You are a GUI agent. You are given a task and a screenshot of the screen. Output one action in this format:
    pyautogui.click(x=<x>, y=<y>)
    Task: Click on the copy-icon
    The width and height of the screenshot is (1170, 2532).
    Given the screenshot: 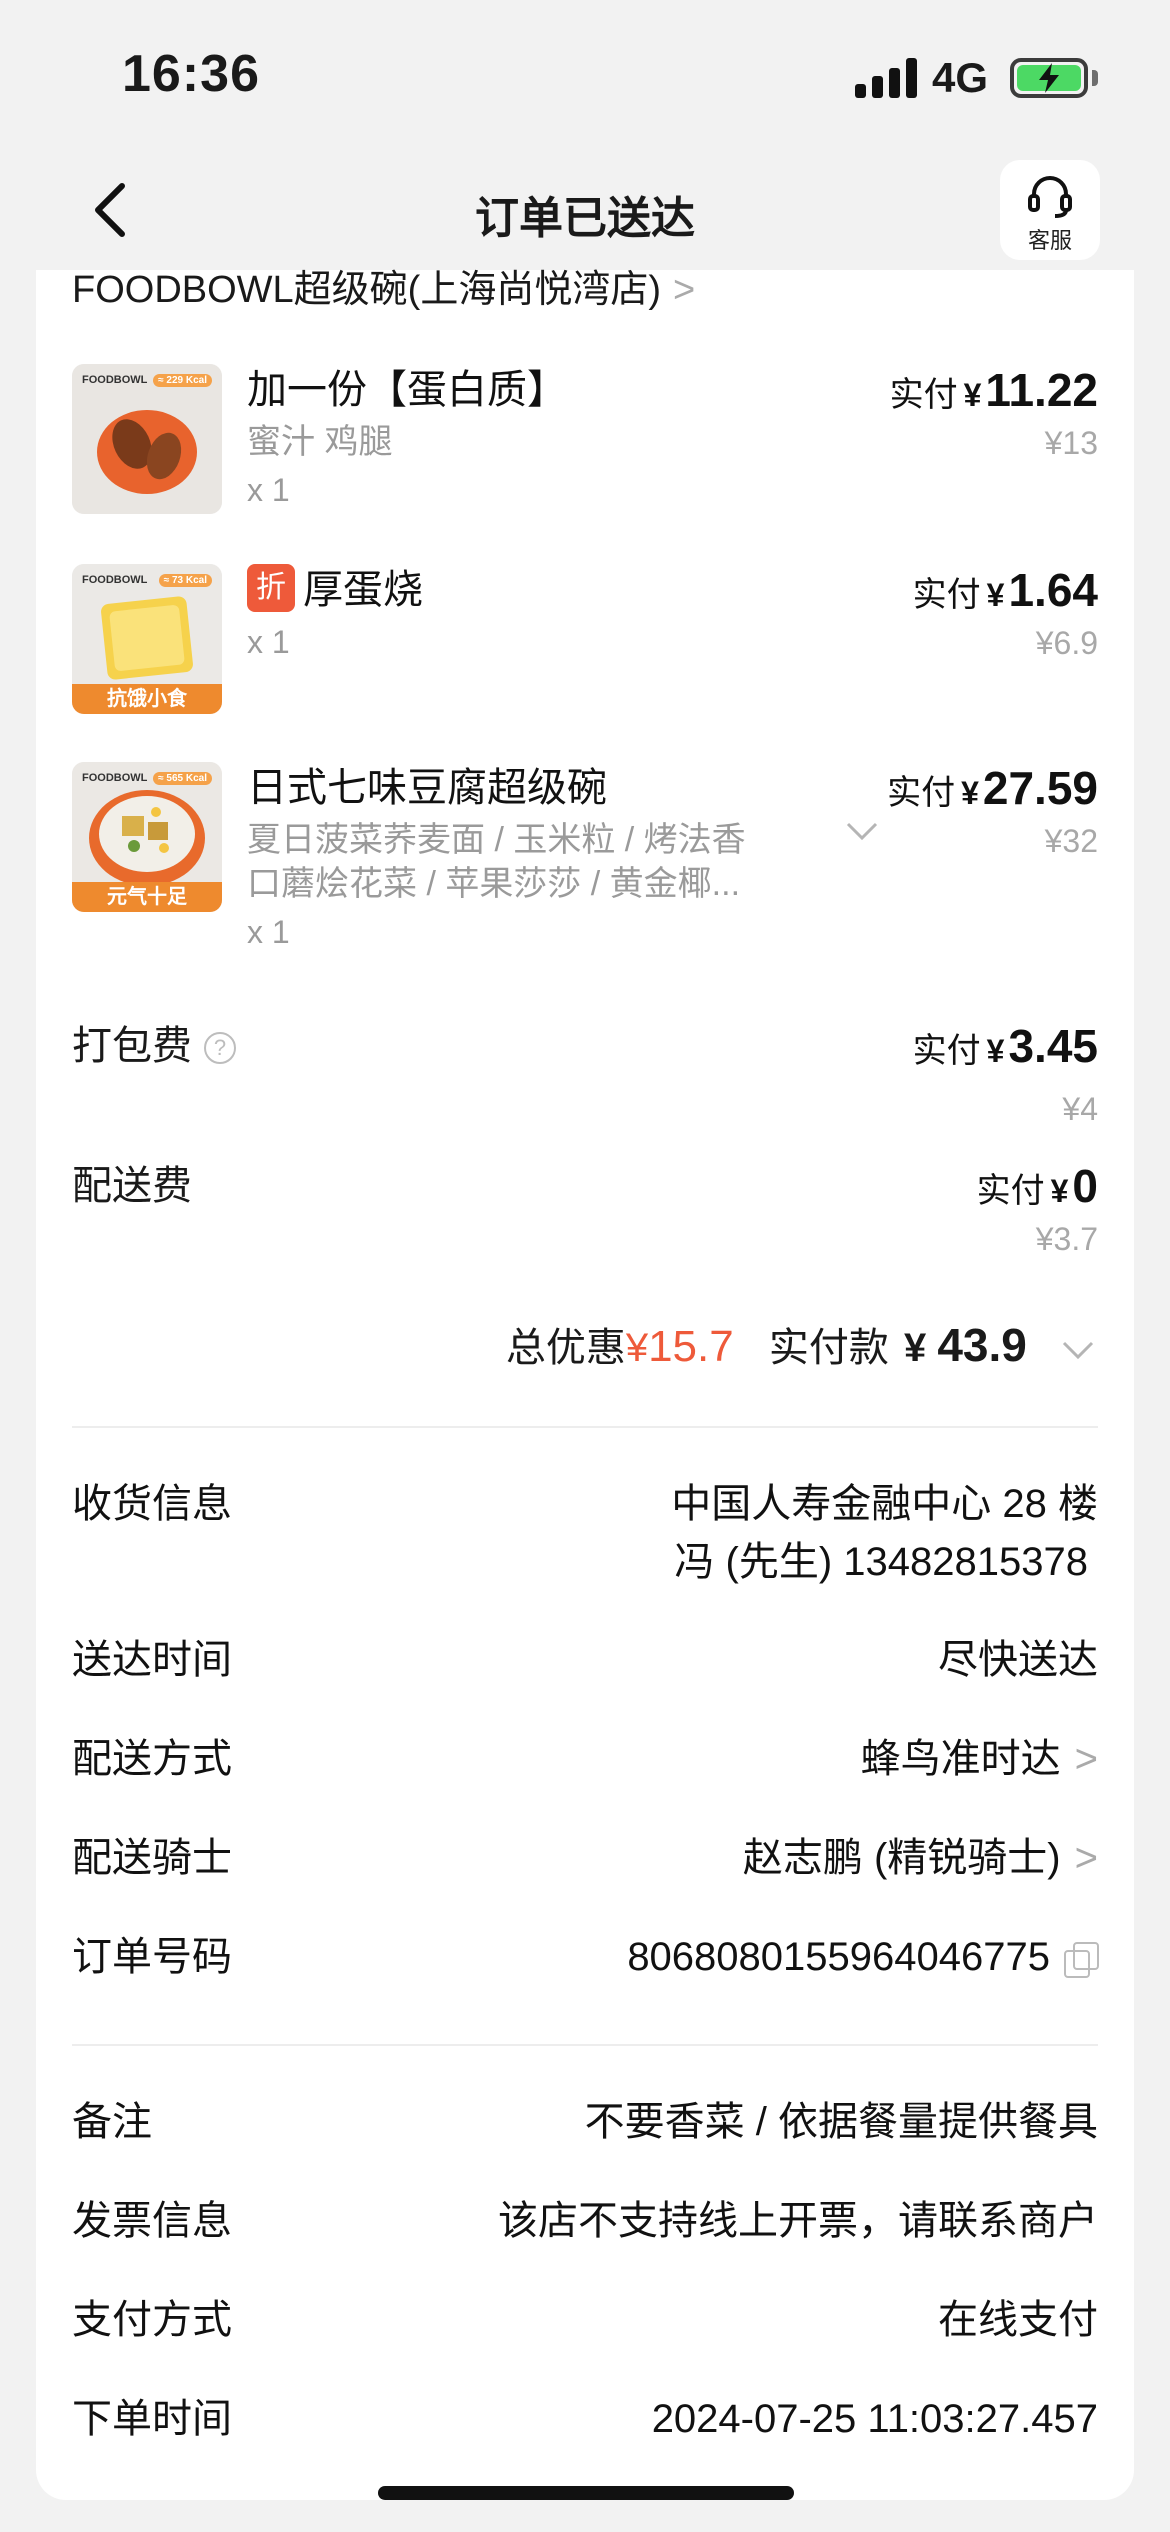 What is the action you would take?
    pyautogui.click(x=1081, y=1960)
    